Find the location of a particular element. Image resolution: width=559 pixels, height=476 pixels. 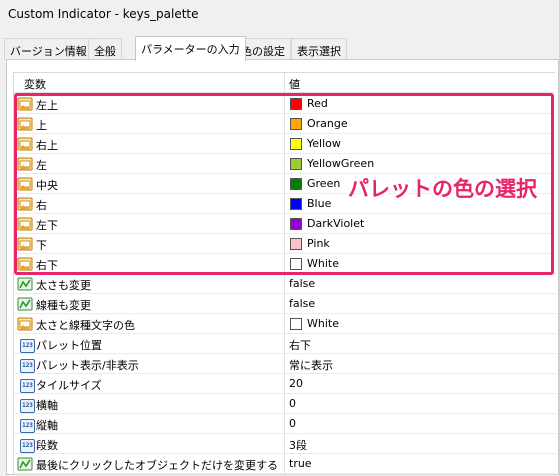

parameter-name: タイルサイズ is located at coordinates (69, 385).